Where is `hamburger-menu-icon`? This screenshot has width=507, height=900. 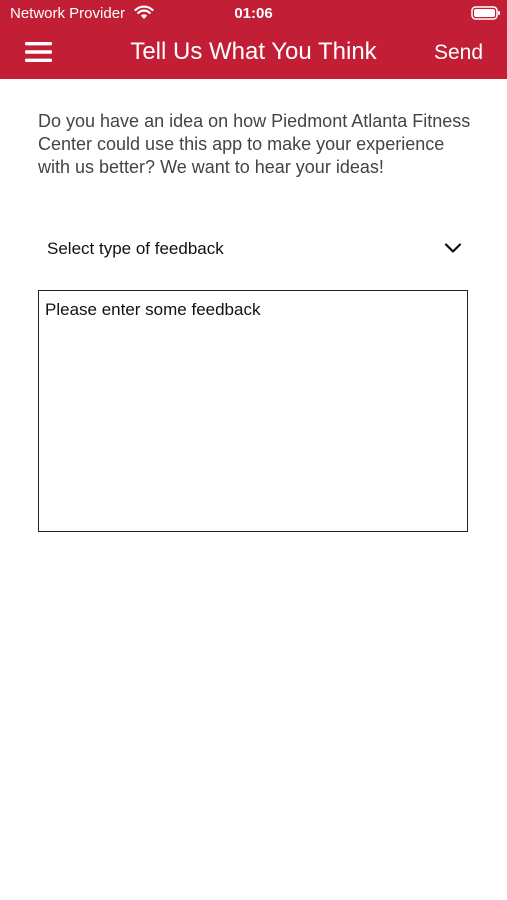
hamburger-menu-icon is located at coordinates (39, 52).